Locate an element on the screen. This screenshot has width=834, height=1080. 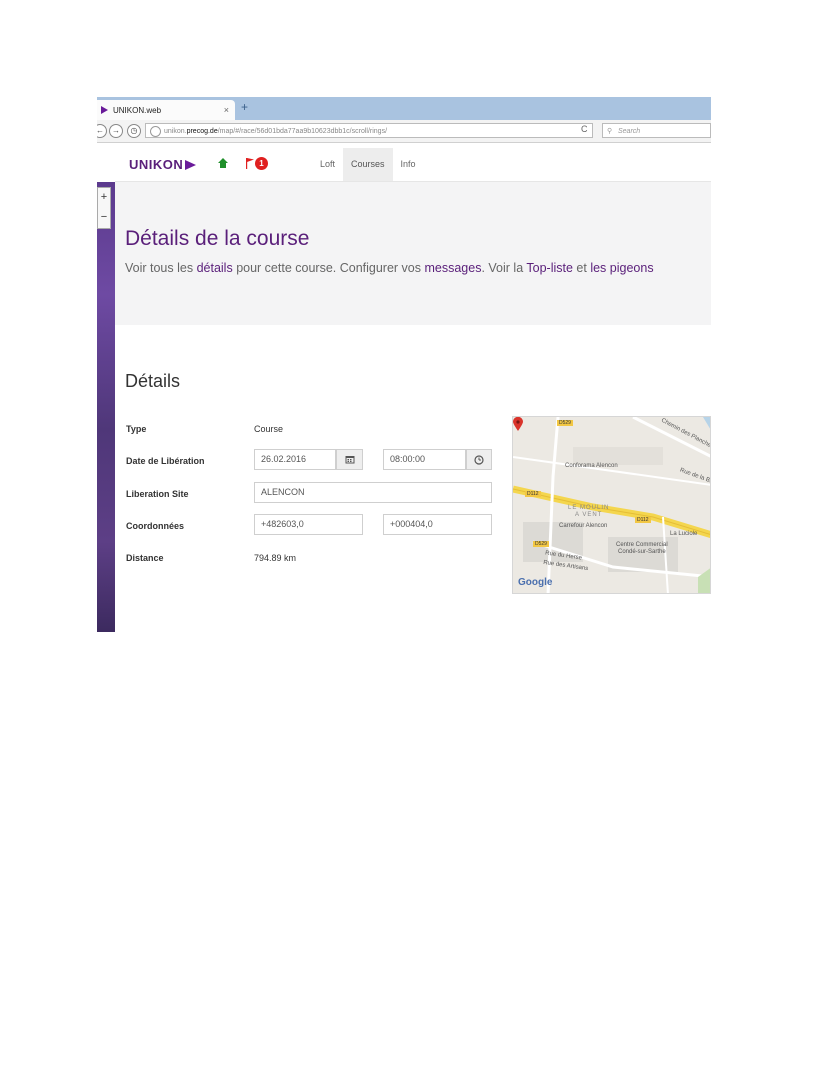
map-label-centre: Centre Commercial is located at coordinates (642, 545).